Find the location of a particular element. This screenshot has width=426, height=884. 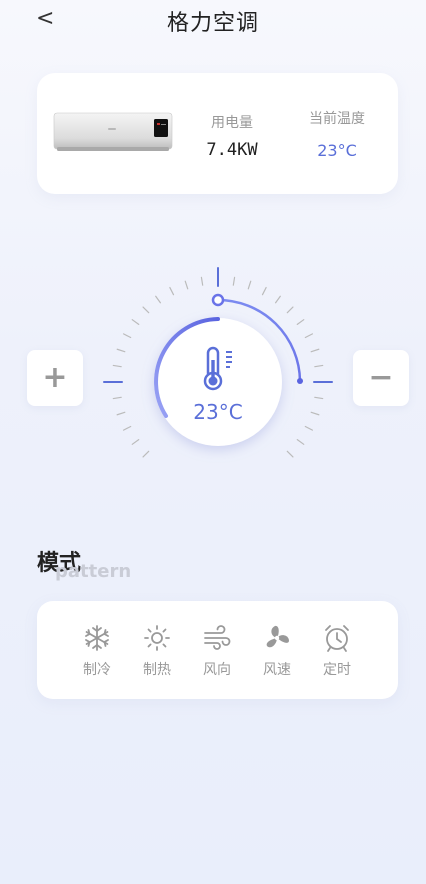

increase-temp-button: + is located at coordinates (55, 378).